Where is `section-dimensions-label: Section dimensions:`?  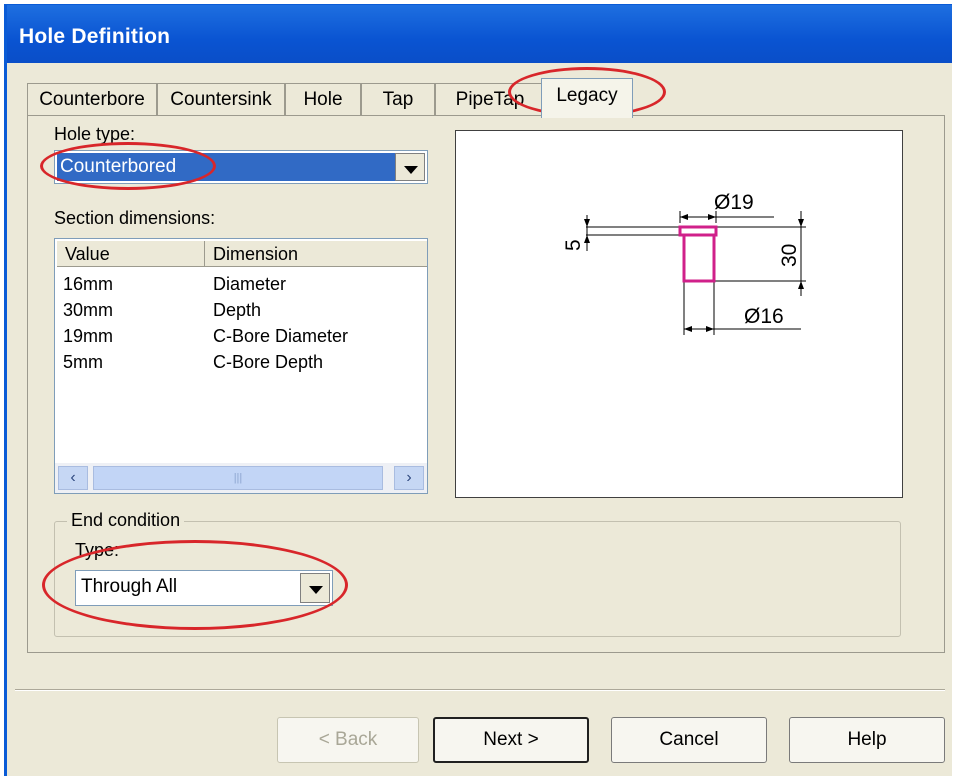
section-dimensions-label: Section dimensions: is located at coordinates (135, 218).